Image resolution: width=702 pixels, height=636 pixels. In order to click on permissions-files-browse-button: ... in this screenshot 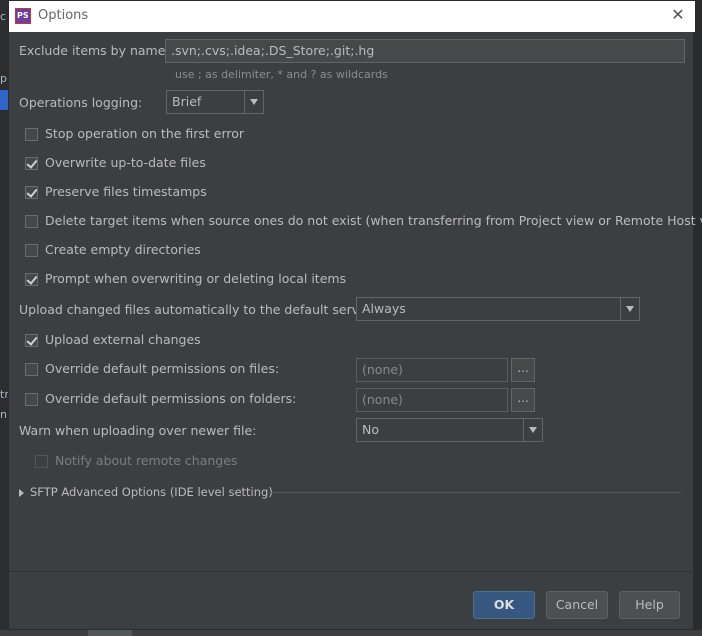, I will do `click(523, 370)`.